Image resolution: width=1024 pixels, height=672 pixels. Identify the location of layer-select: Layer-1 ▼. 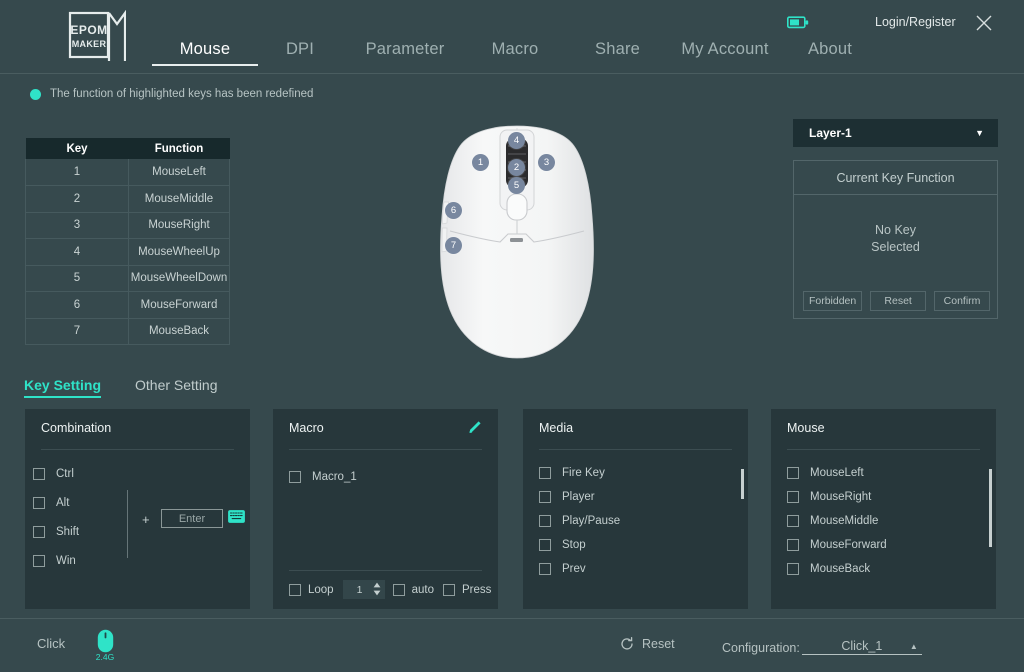
(895, 133).